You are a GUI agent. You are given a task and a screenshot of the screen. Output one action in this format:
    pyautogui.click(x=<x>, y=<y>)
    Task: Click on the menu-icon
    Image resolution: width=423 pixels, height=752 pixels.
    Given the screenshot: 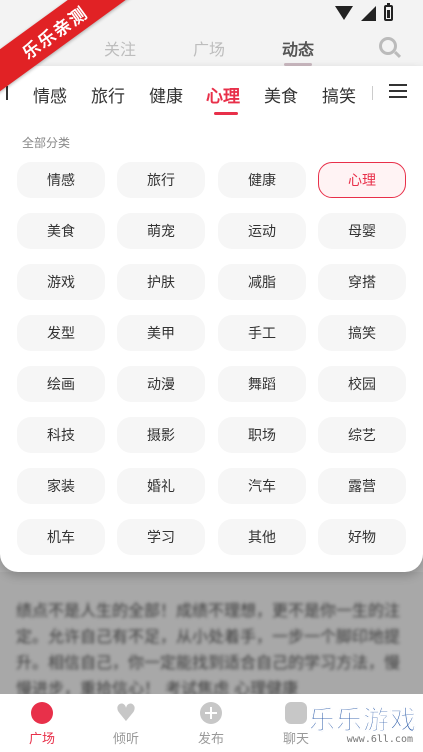 What is the action you would take?
    pyautogui.click(x=398, y=91)
    